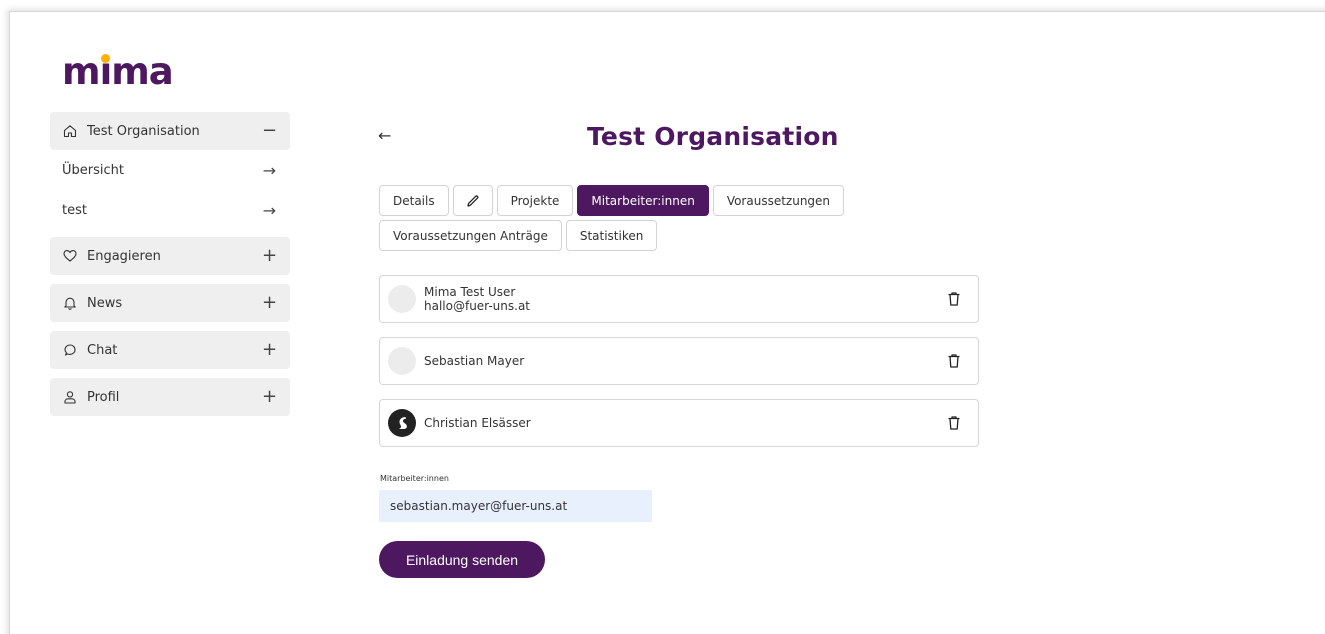 The height and width of the screenshot is (634, 1325). I want to click on sidebar-section-test-organisation: Test Organisation −, so click(170, 131).